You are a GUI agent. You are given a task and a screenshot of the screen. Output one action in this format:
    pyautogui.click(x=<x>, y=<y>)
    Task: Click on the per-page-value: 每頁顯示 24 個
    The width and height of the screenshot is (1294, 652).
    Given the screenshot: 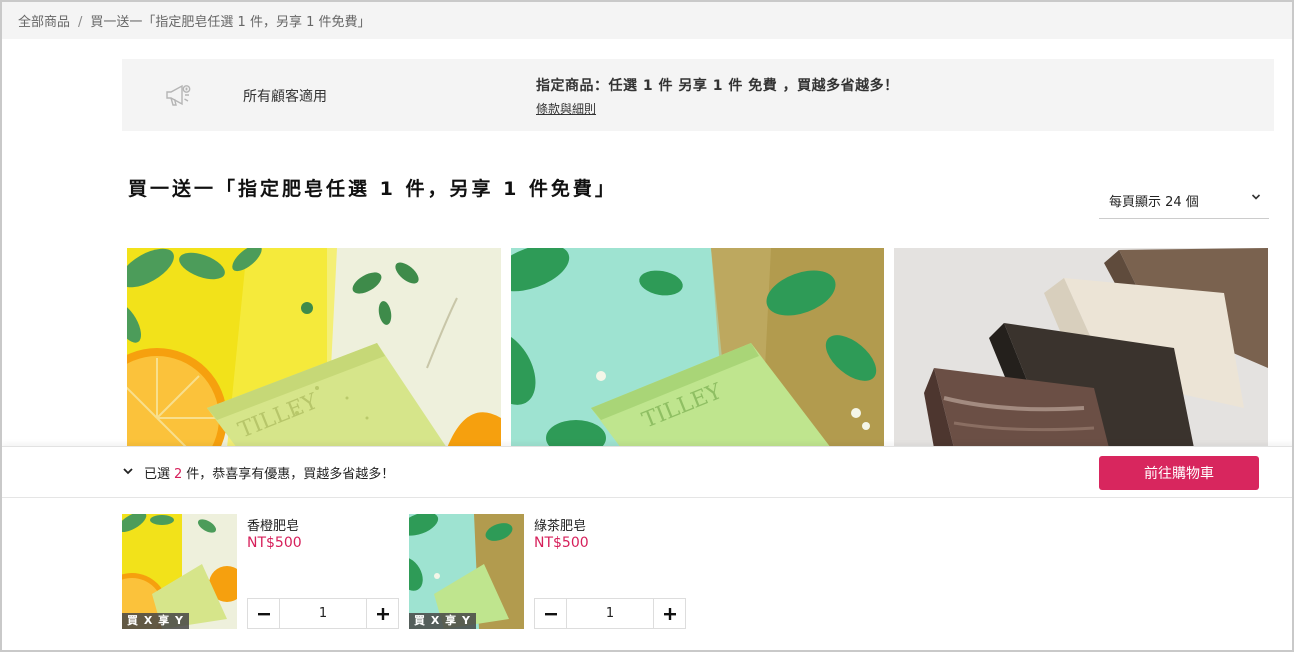 What is the action you would take?
    pyautogui.click(x=1154, y=202)
    